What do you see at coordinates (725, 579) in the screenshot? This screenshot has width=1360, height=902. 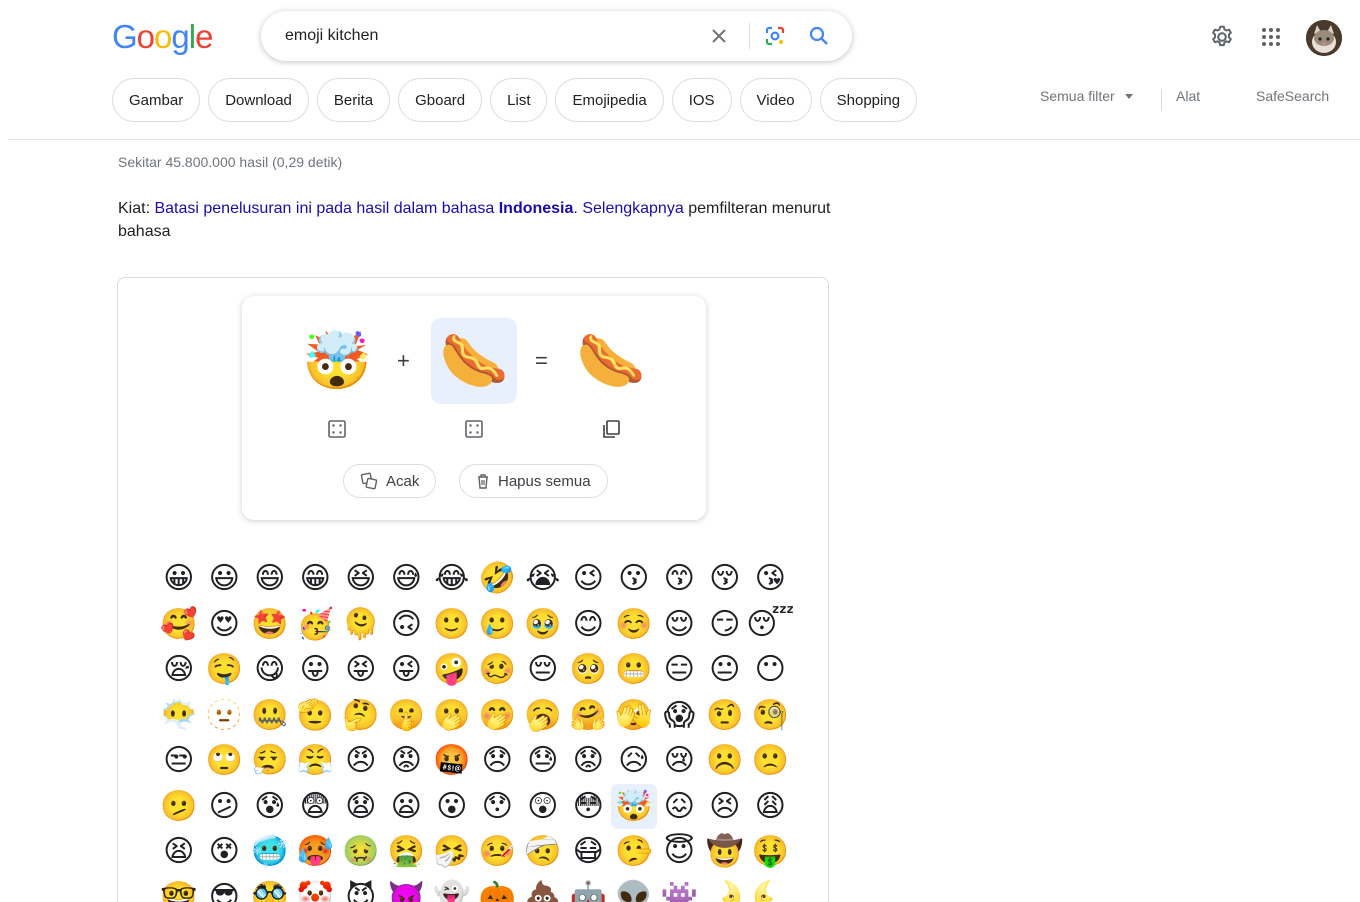 I see `emoji-option: 😚` at bounding box center [725, 579].